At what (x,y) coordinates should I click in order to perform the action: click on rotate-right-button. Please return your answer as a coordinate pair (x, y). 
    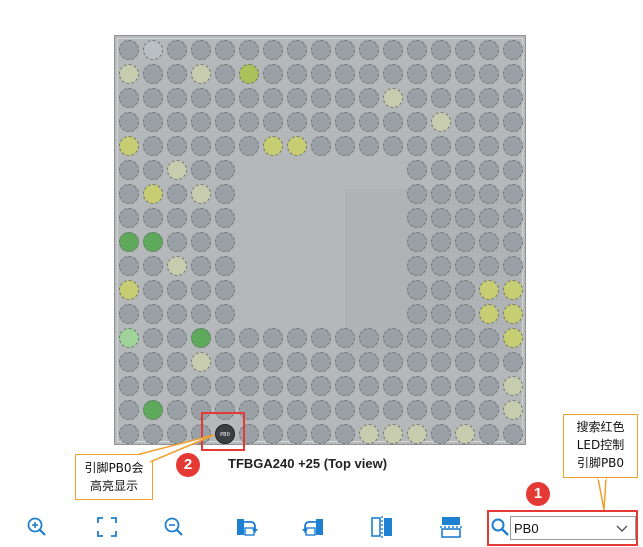
    Looking at the image, I should click on (246, 527).